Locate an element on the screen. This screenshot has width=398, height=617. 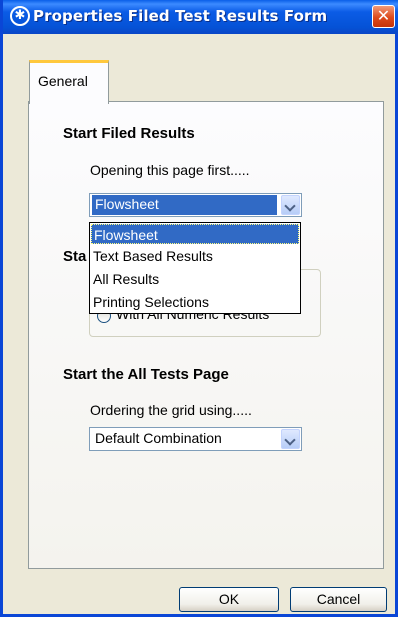
grid-order-value: Default Combination is located at coordinates (158, 438).